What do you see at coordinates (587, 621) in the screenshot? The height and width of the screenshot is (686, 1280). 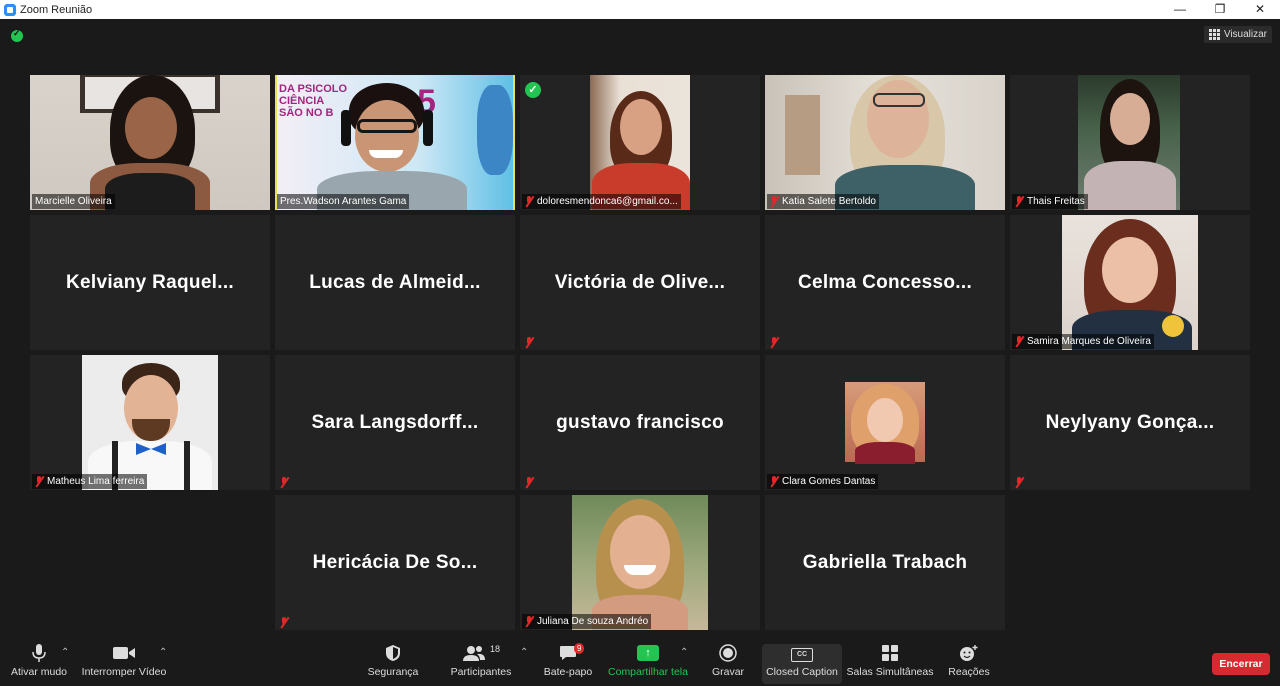 I see `participant-name-label: Juliana De souza Andréo` at bounding box center [587, 621].